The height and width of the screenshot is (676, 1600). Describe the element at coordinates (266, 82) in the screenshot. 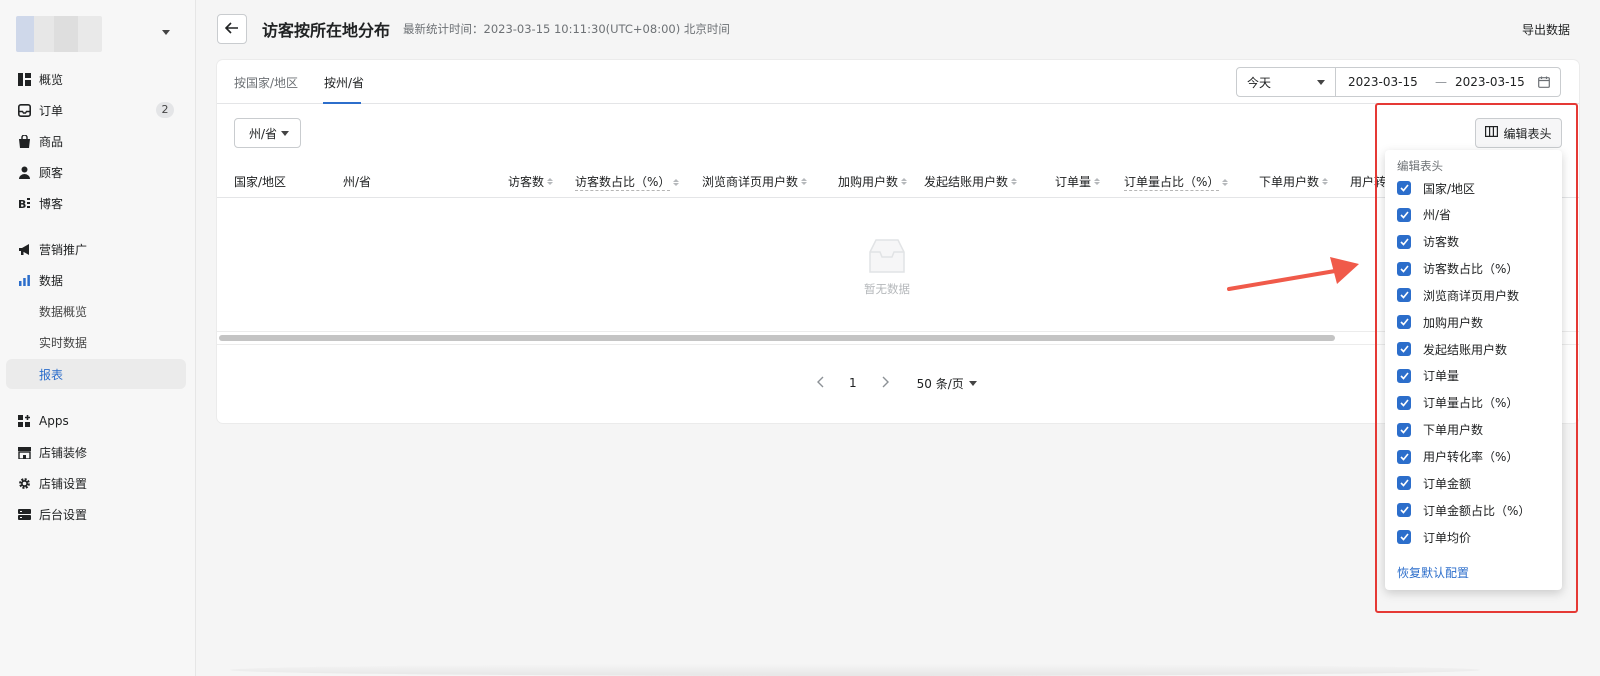

I see `tab-by-country: 按国家/地区` at that location.